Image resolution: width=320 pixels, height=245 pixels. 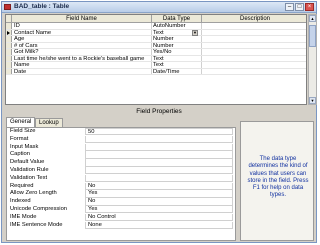 I want to click on field-name-cell: ID, so click(x=82, y=26).